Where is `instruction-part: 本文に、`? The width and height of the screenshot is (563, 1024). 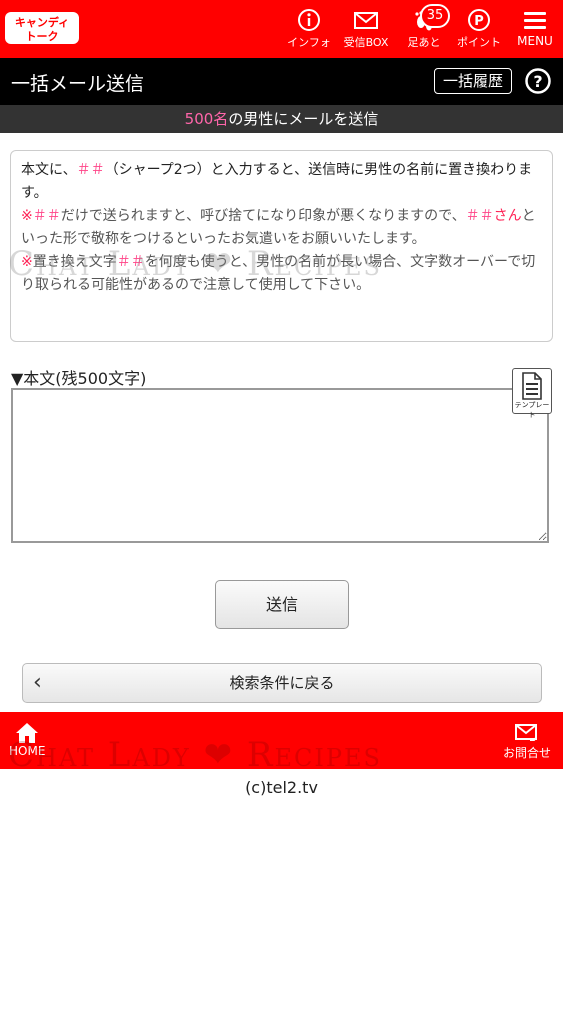
instruction-part: 本文に、 is located at coordinates (49, 170).